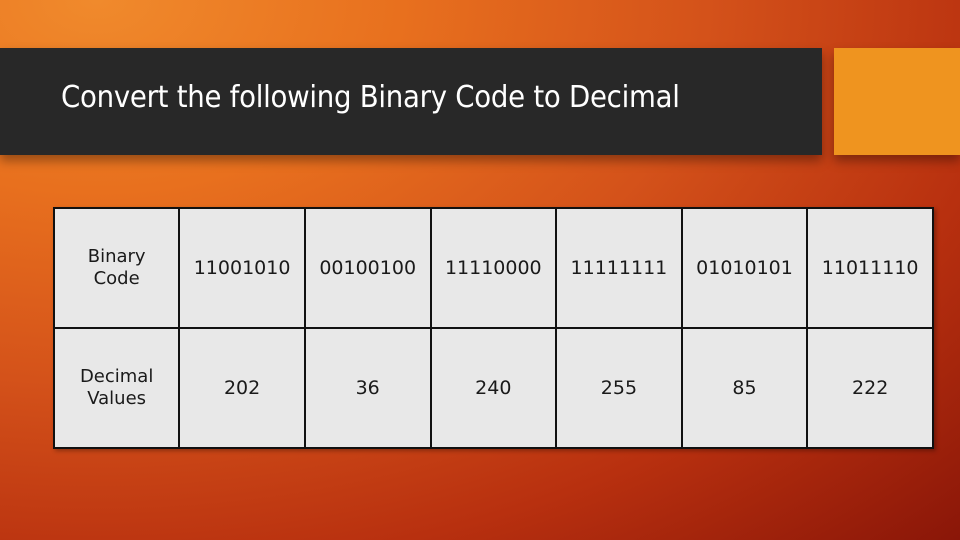 This screenshot has width=960, height=540. Describe the element at coordinates (870, 388) in the screenshot. I see `decimal-cell: 222` at that location.